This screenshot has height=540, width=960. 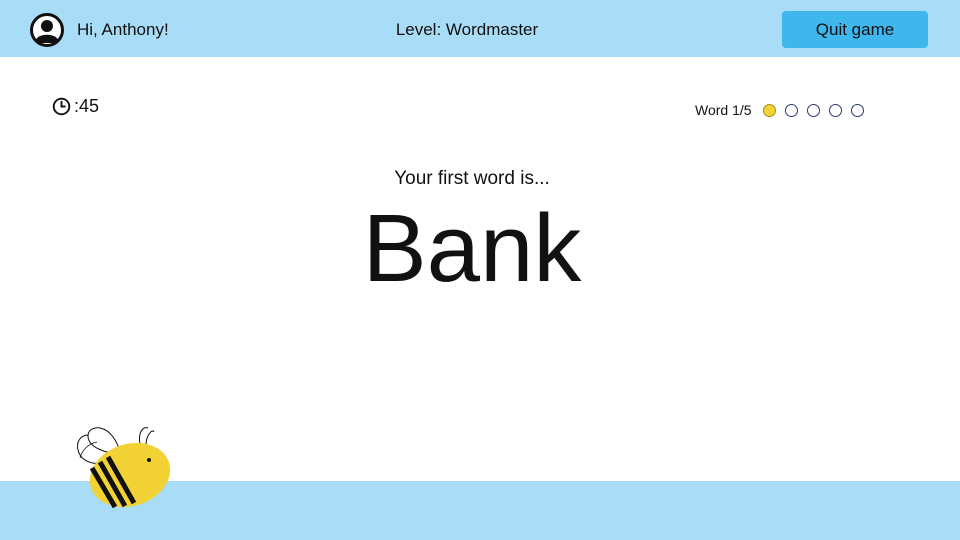 What do you see at coordinates (480, 28) in the screenshot?
I see `top-bar: Hi, Anthony! Level: Wordmaster Quit game` at bounding box center [480, 28].